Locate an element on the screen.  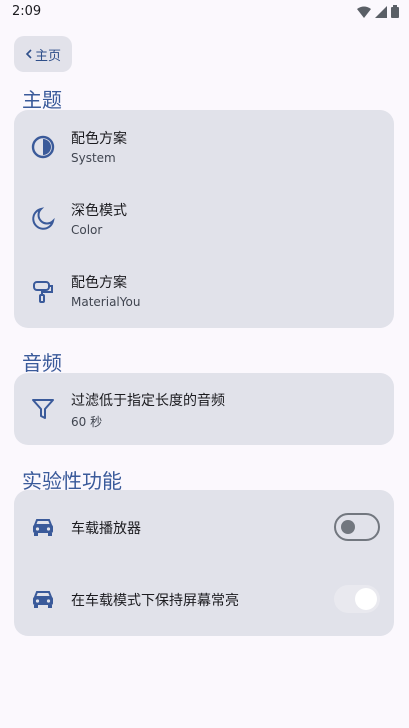
audio-card: 过滤低于指定长度的音频 60 秒 is located at coordinates (204, 409).